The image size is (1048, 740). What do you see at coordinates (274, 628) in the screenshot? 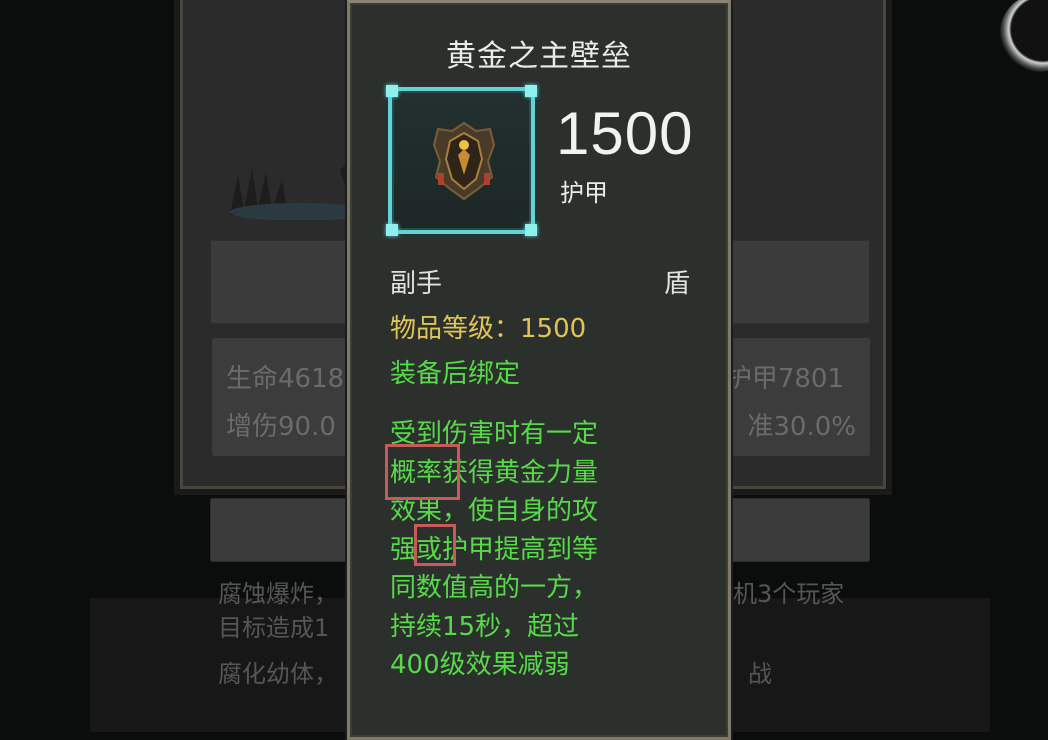
I see `bg-desc-line-2-left: 目标造成1` at bounding box center [274, 628].